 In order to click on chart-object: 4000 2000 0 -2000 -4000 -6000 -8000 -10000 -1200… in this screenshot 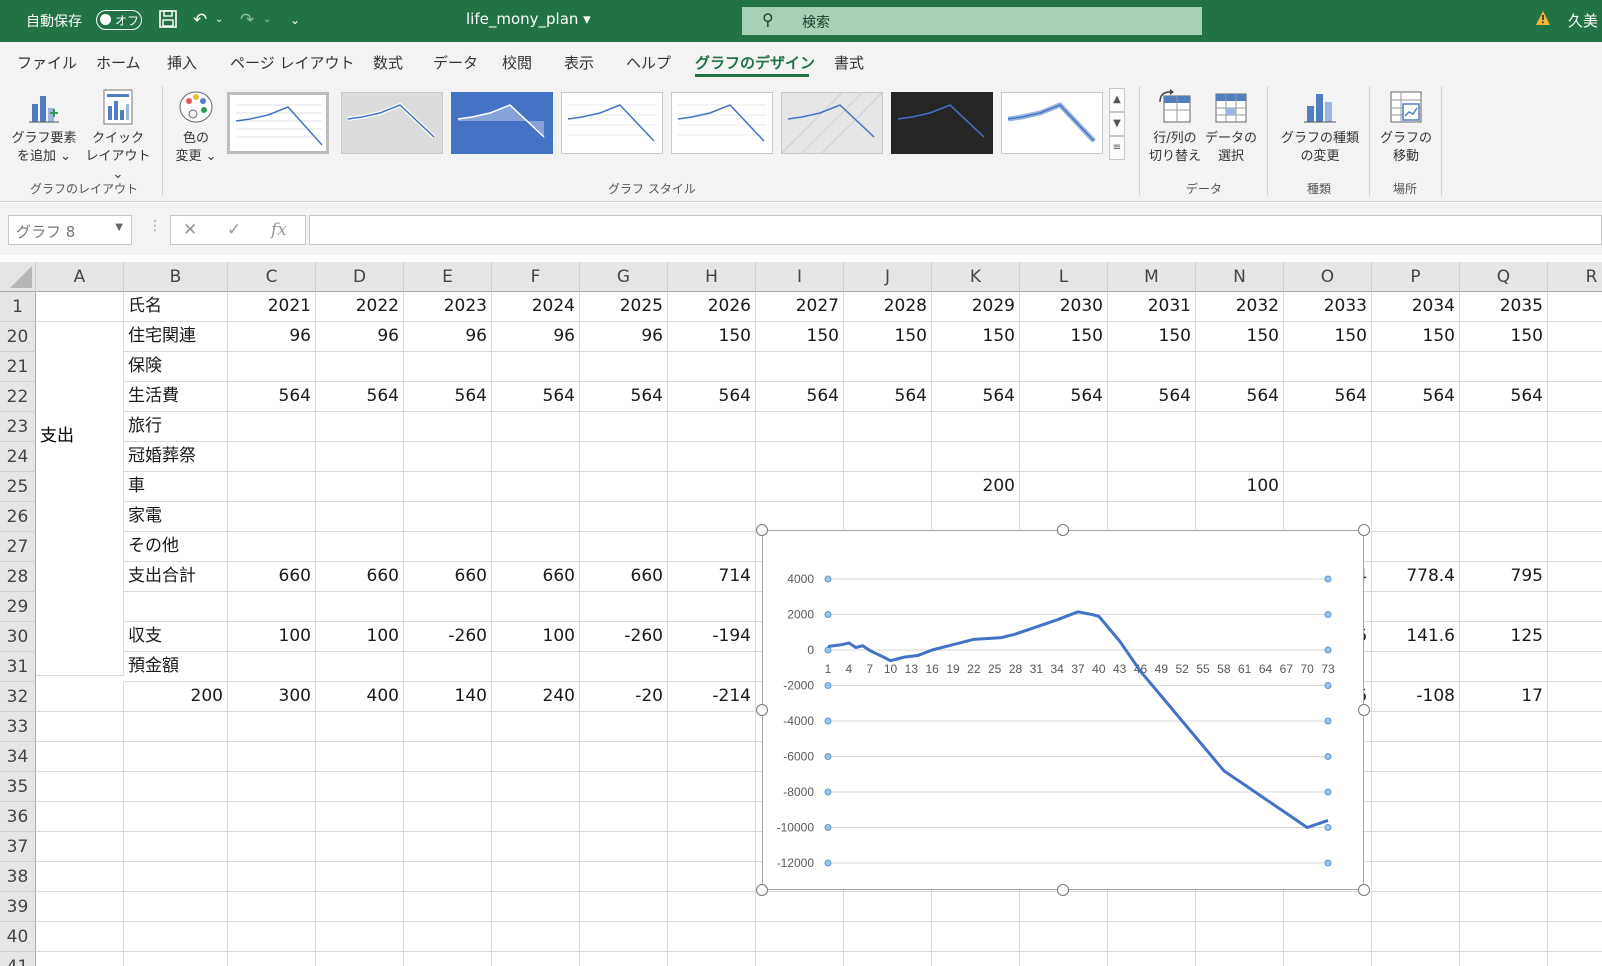, I will do `click(1063, 710)`.